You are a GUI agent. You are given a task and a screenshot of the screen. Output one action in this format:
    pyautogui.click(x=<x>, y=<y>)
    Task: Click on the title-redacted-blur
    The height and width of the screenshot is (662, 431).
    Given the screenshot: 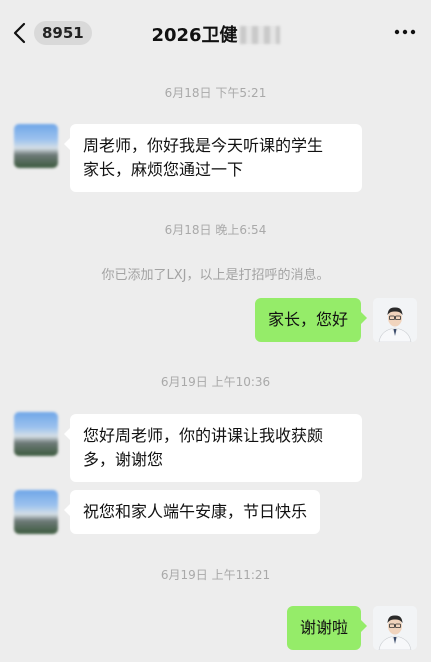 What is the action you would take?
    pyautogui.click(x=259, y=35)
    